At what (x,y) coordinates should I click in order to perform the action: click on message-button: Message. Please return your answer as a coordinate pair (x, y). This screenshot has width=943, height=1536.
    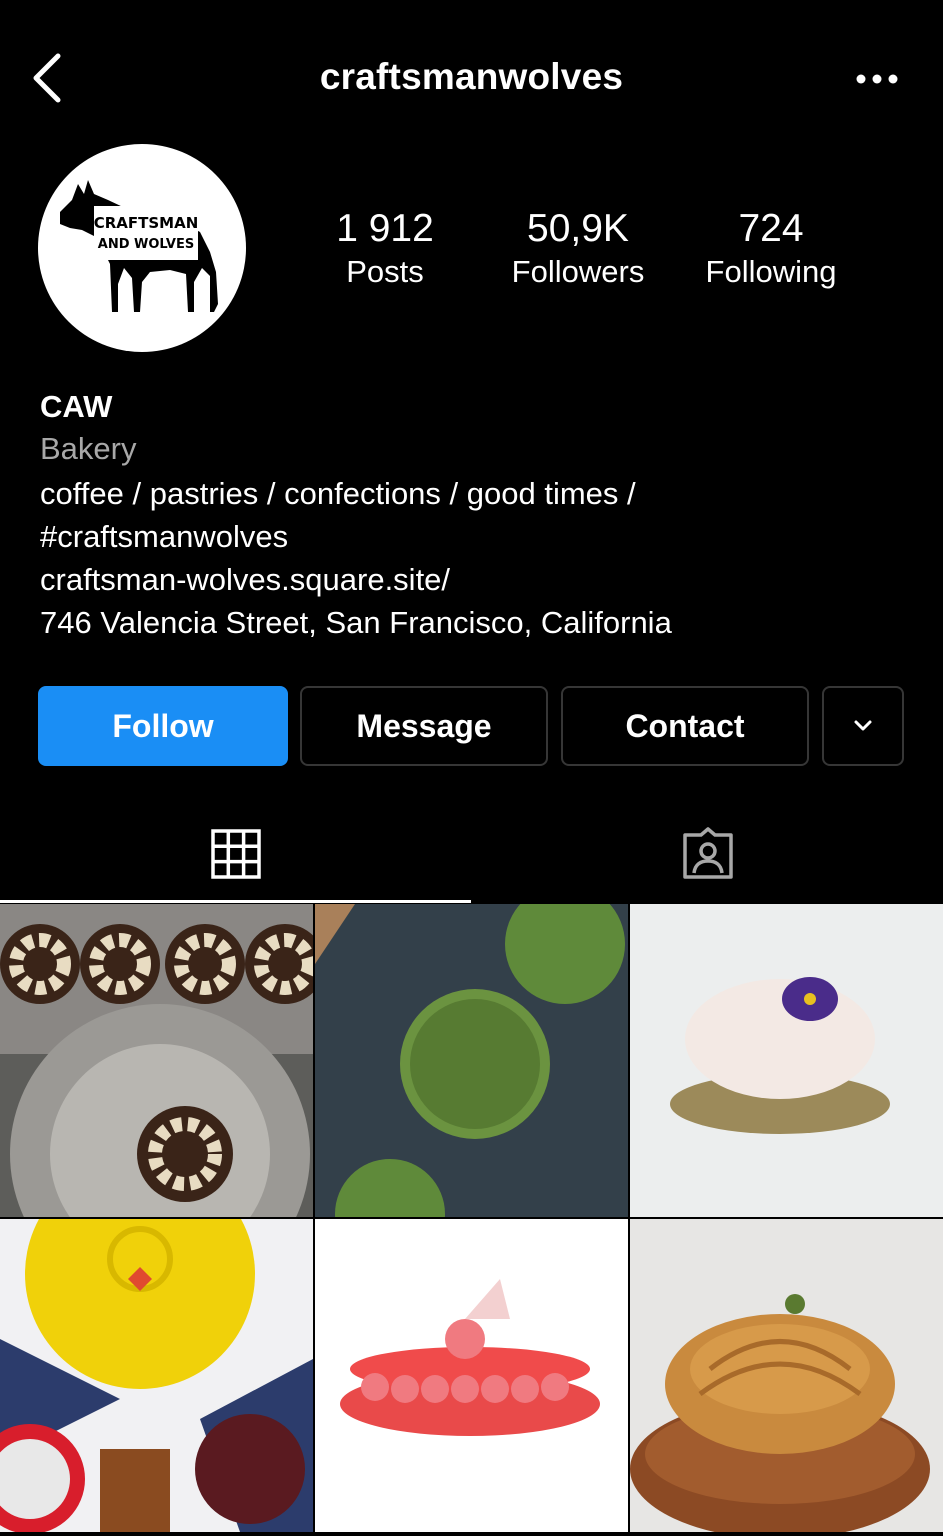
    Looking at the image, I should click on (424, 726).